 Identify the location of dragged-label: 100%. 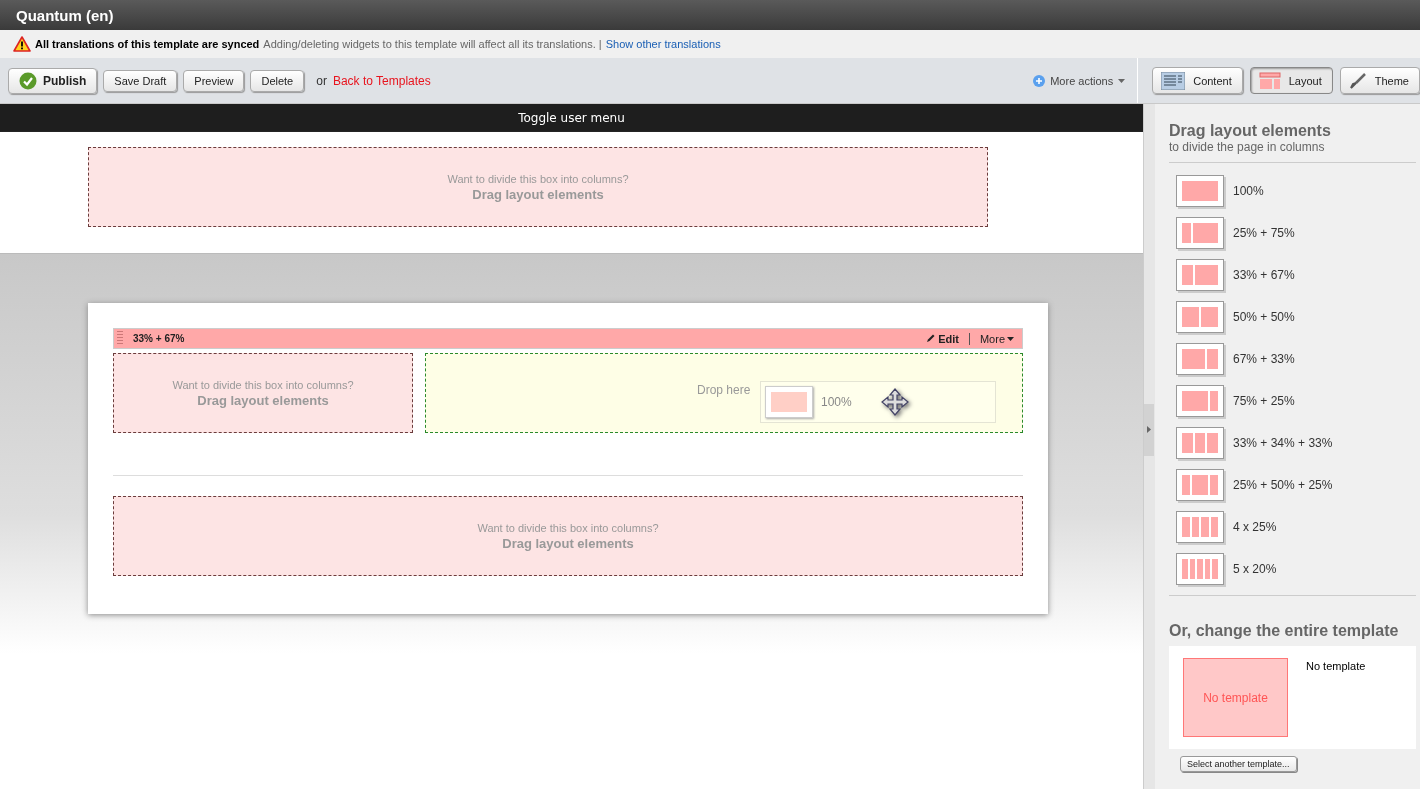
(836, 402).